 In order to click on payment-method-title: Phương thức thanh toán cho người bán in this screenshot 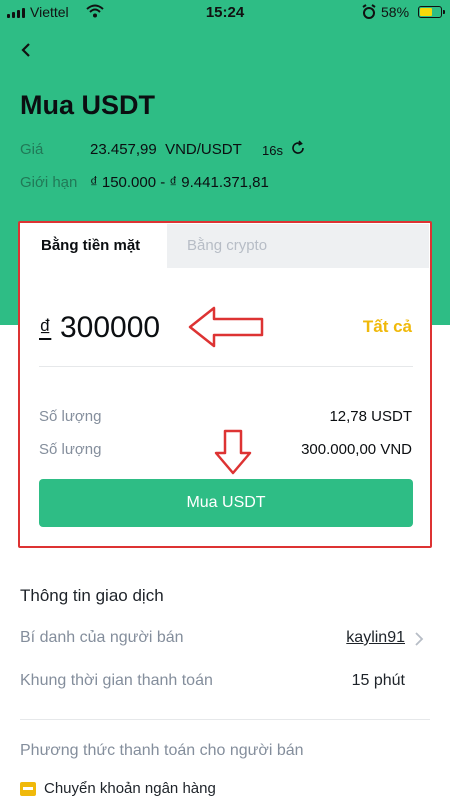, I will do `click(162, 750)`.